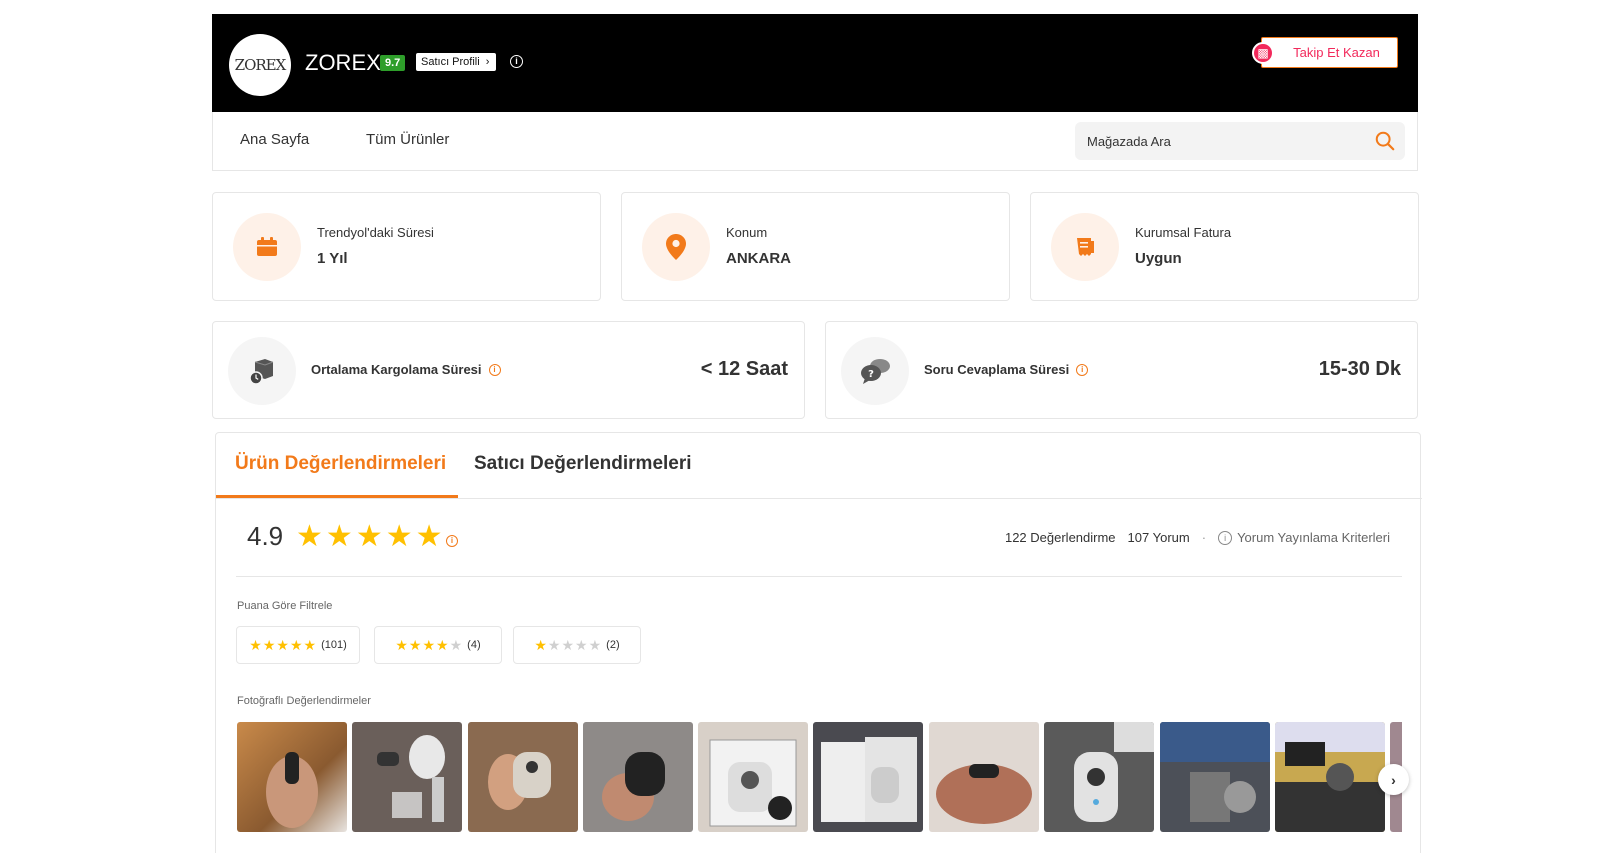 This screenshot has width=1605, height=853. What do you see at coordinates (396, 369) in the screenshot?
I see `metric-label-text: Ortalama Kargolama Süresi` at bounding box center [396, 369].